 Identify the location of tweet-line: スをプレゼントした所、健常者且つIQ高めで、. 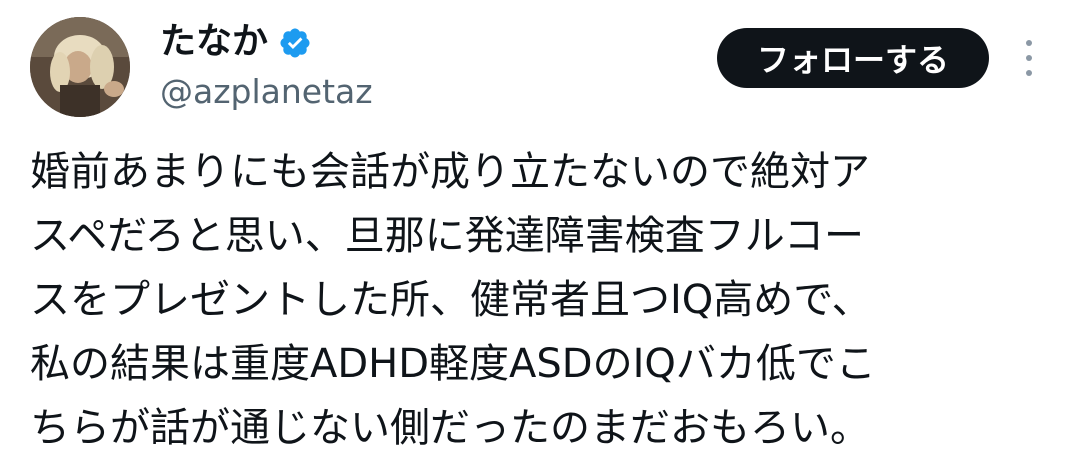
(451, 300).